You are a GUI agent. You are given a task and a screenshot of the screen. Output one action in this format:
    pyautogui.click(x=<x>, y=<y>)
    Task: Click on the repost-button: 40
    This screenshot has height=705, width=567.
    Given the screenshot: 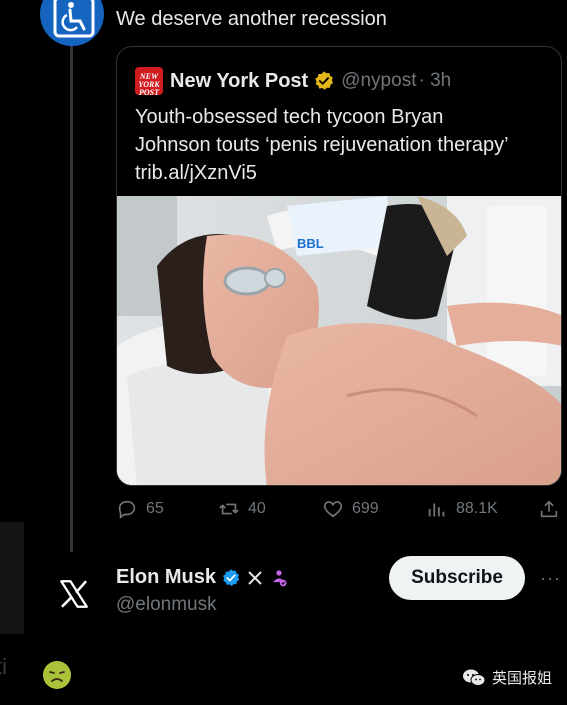 What is the action you would take?
    pyautogui.click(x=242, y=509)
    